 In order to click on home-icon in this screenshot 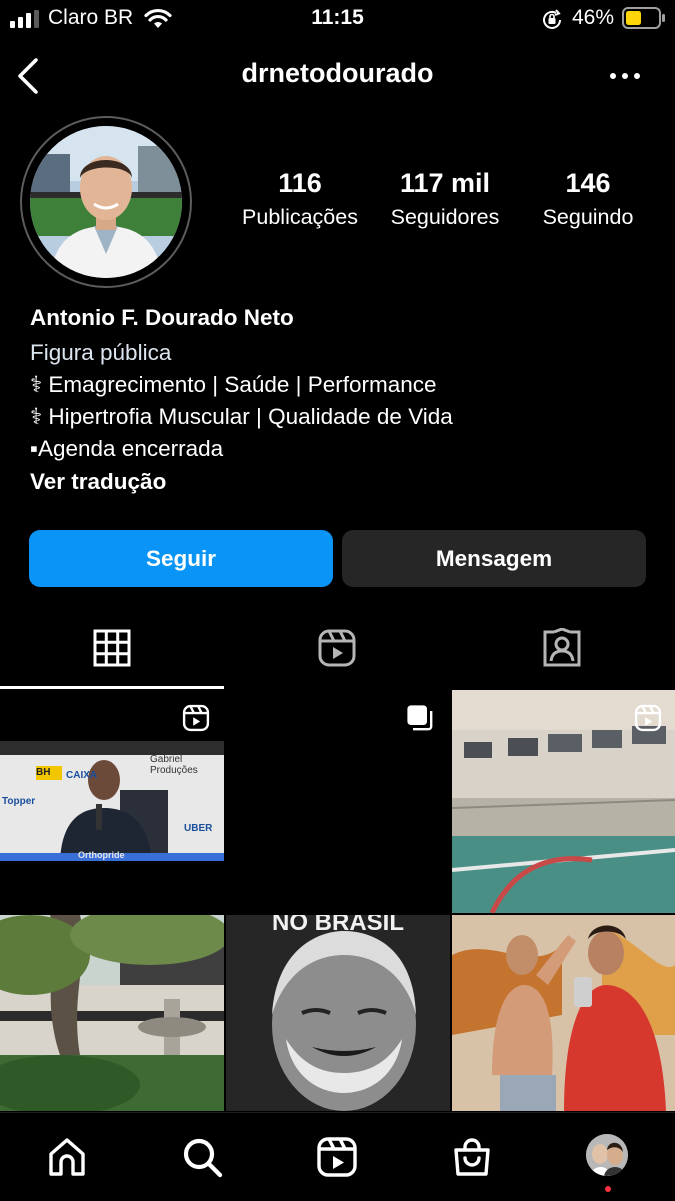, I will do `click(67, 1157)`.